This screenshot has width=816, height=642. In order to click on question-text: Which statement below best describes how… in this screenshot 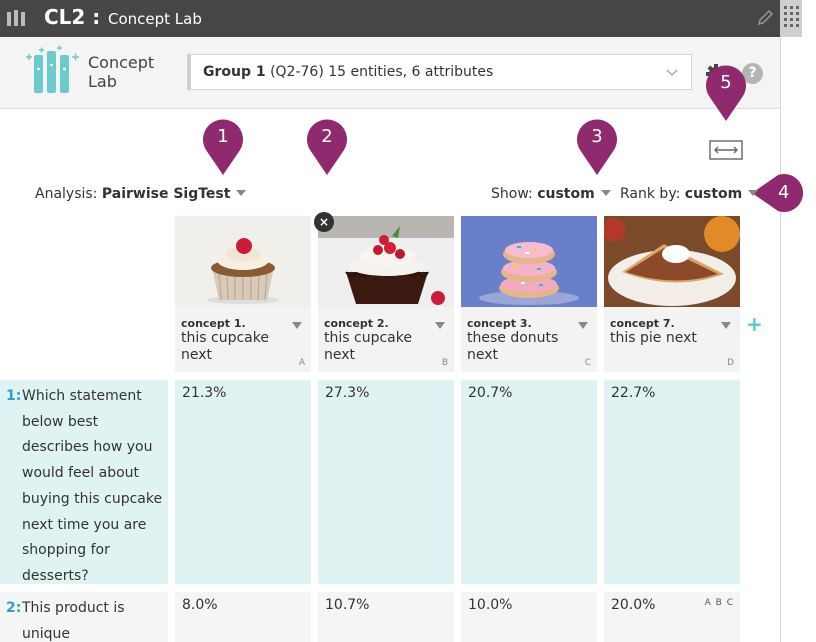, I will do `click(92, 486)`.